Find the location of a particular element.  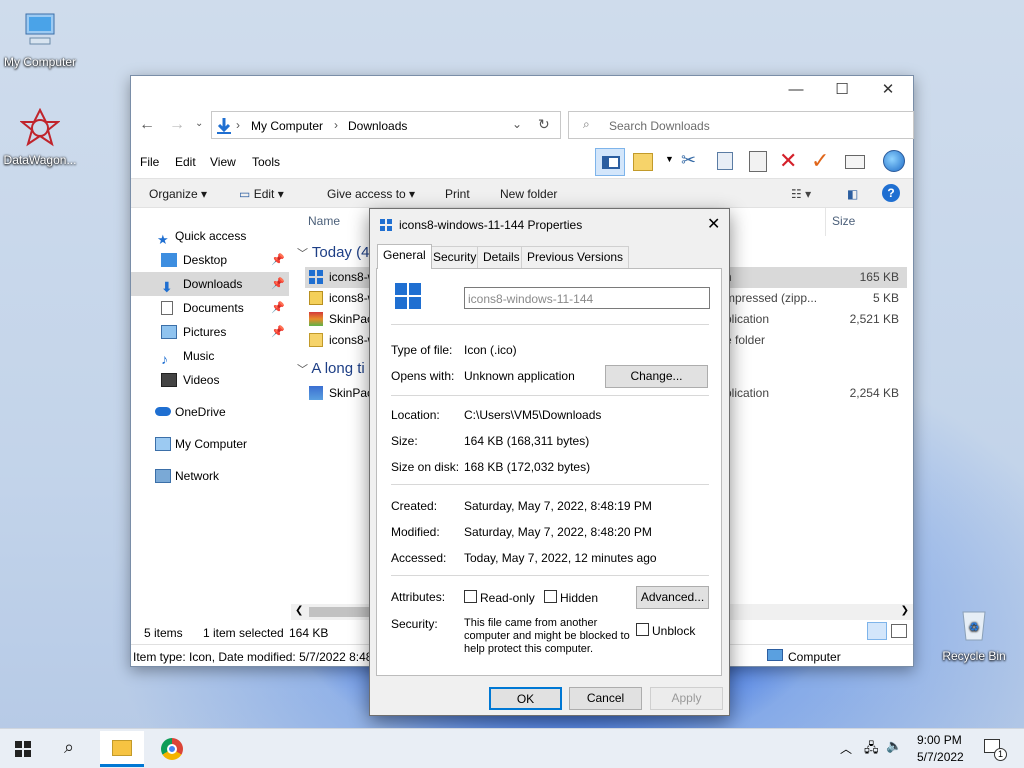

paste-icon is located at coordinates (758, 161).